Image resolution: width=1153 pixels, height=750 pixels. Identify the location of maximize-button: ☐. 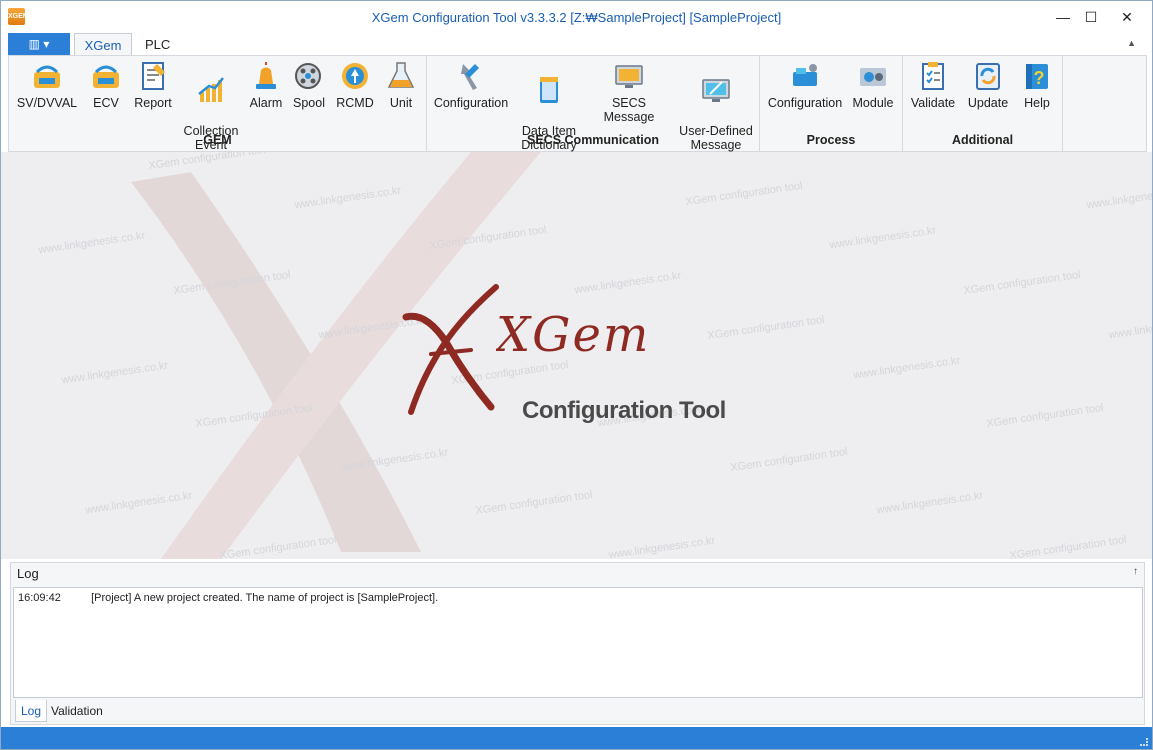
(1091, 17).